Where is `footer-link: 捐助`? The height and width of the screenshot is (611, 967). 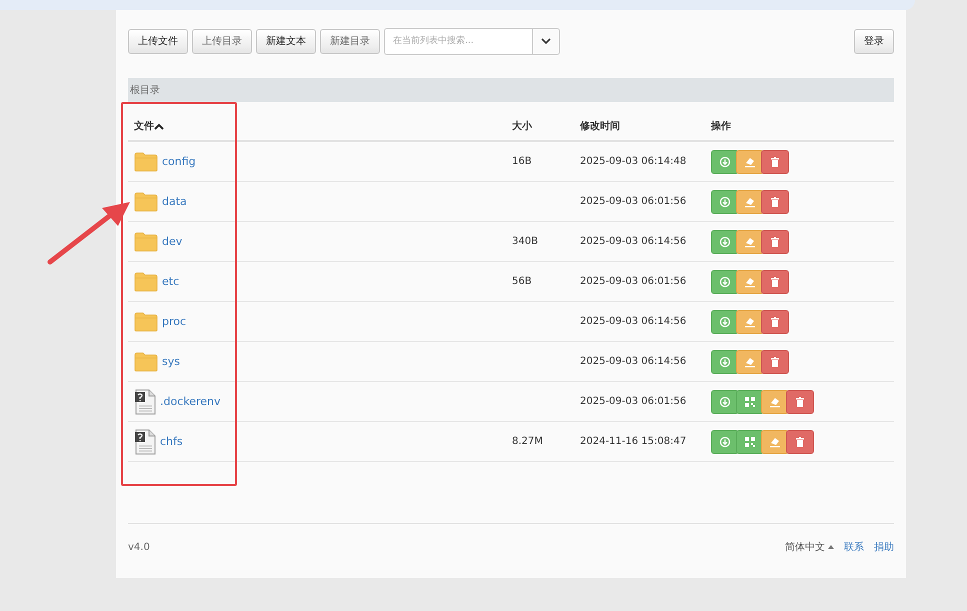
footer-link: 捐助 is located at coordinates (884, 547).